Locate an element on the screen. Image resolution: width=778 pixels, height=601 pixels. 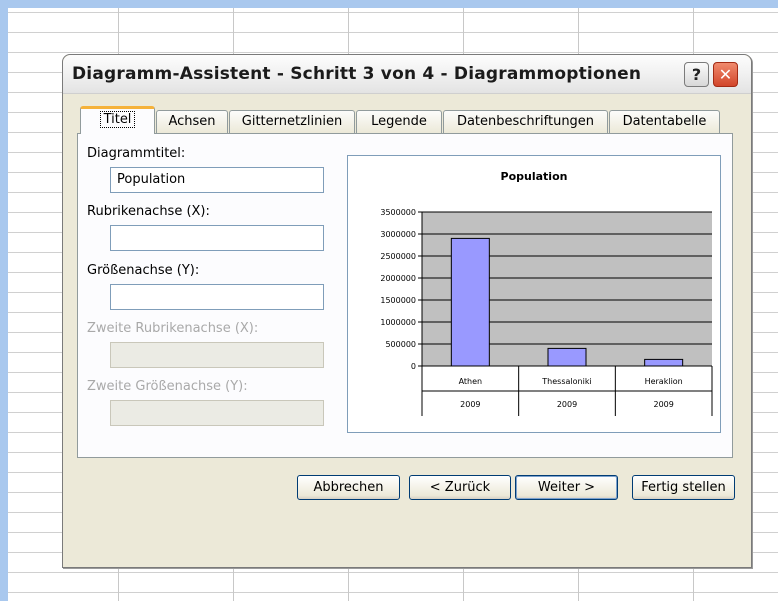
back-button: < Zurück is located at coordinates (460, 487).